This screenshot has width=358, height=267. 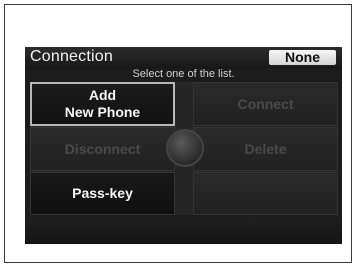 What do you see at coordinates (302, 57) in the screenshot?
I see `status-badge: None` at bounding box center [302, 57].